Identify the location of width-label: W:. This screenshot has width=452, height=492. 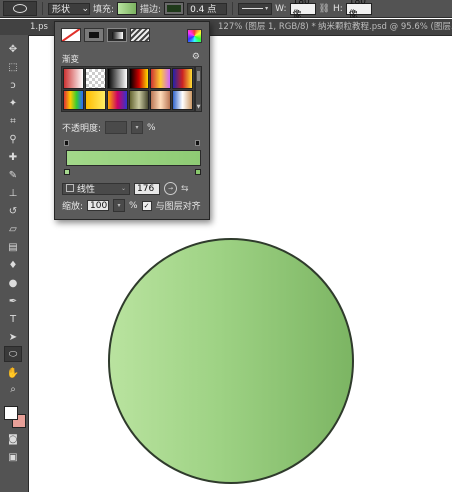
(281, 8).